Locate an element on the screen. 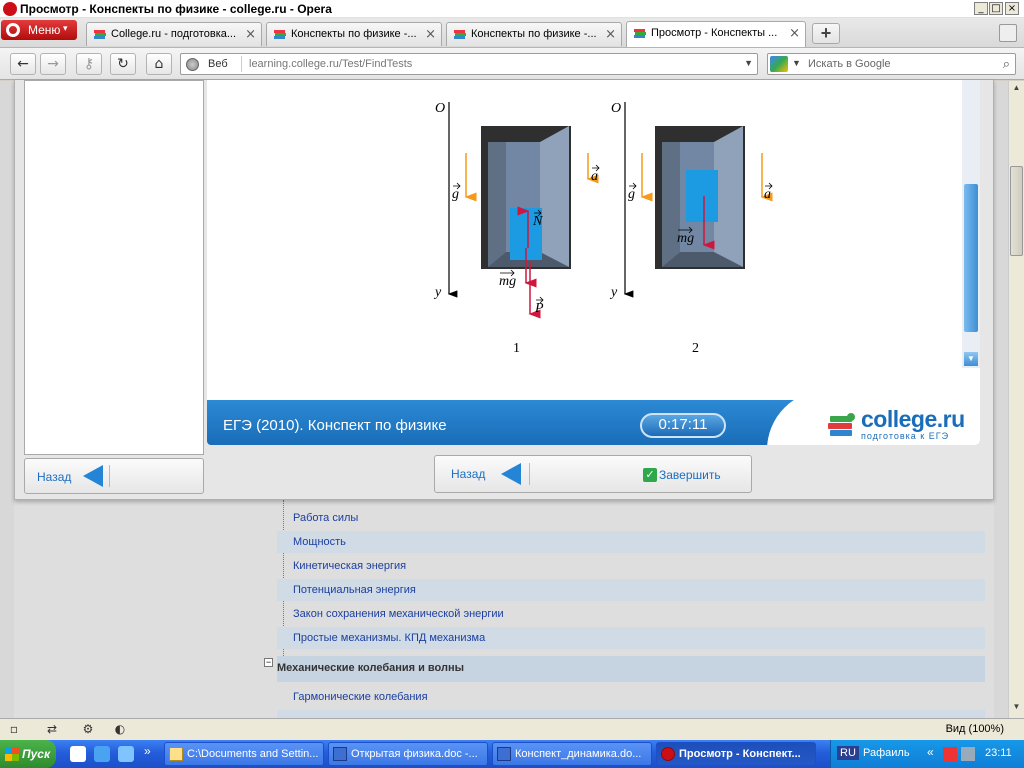  minimize-button: _ is located at coordinates (981, 8).